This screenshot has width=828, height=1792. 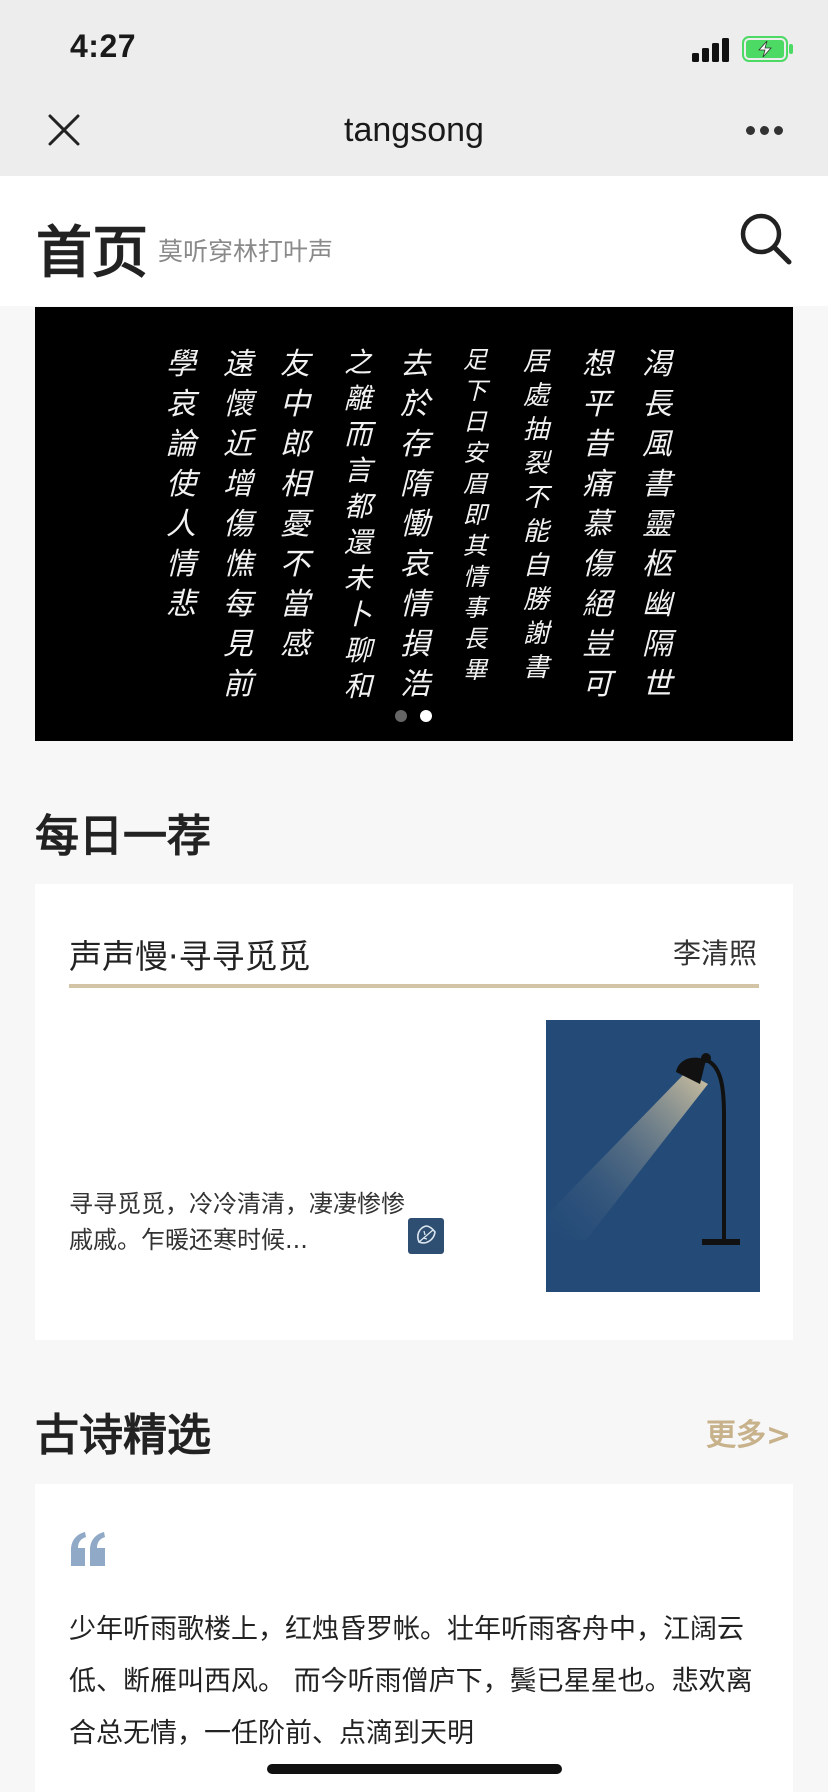 I want to click on calligraphy-column: 友中郎相憂不當感, so click(x=295, y=504).